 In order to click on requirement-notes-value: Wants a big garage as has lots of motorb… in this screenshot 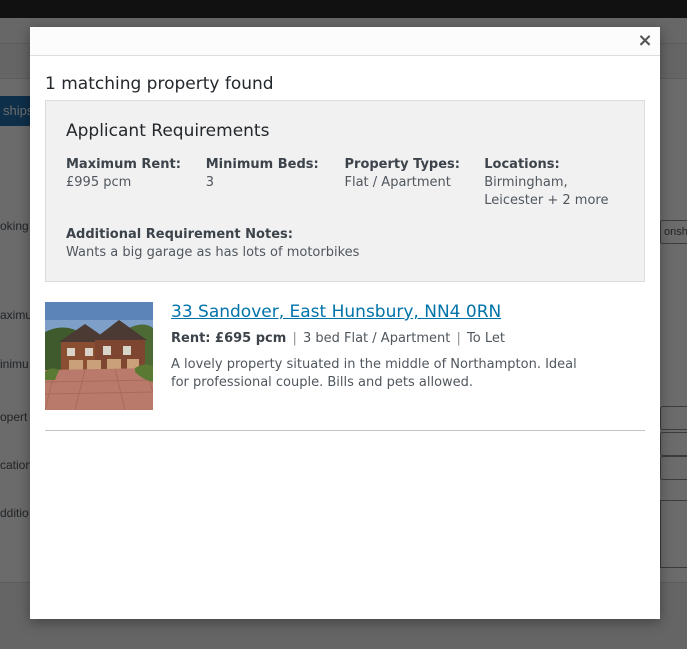, I will do `click(213, 252)`.